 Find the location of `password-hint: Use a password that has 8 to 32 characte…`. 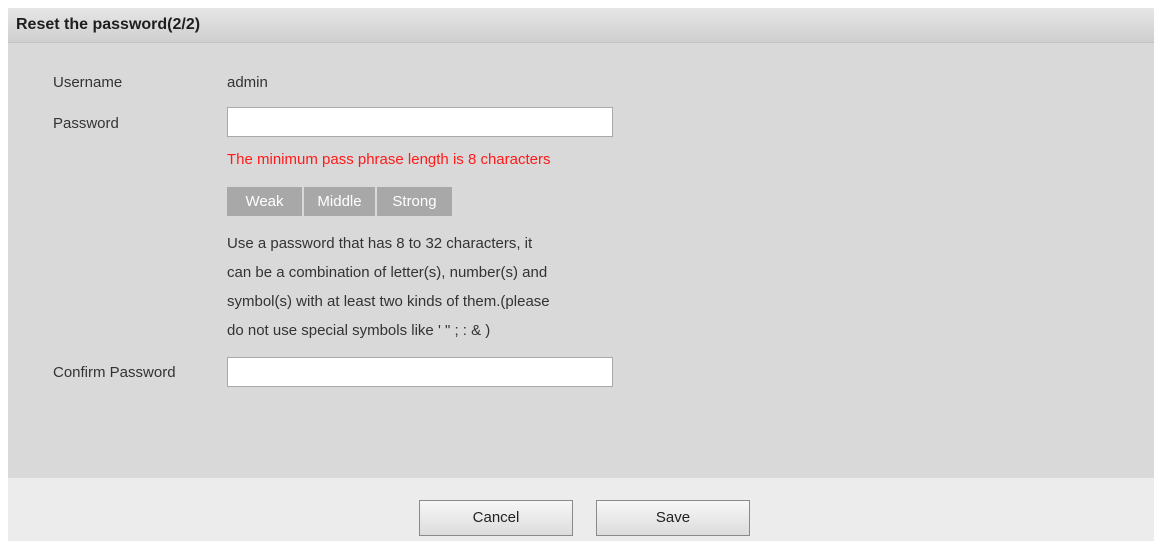

password-hint: Use a password that has 8 to 32 characte… is located at coordinates (427, 287).